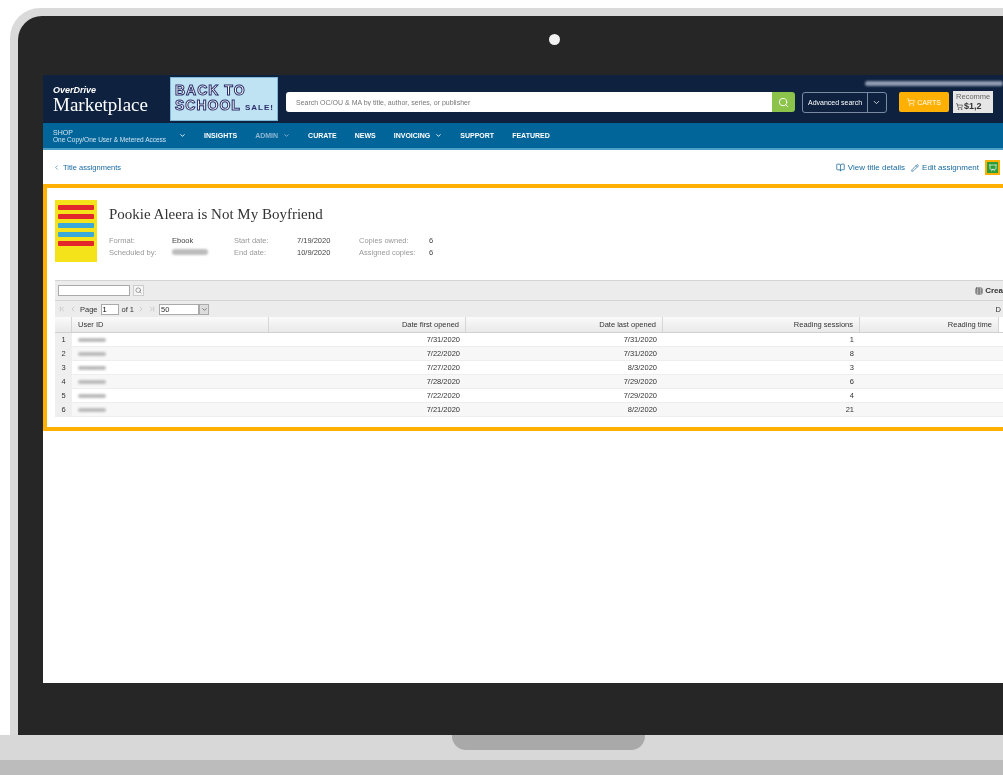 The image size is (1003, 775). I want to click on last-page-button, so click(152, 309).